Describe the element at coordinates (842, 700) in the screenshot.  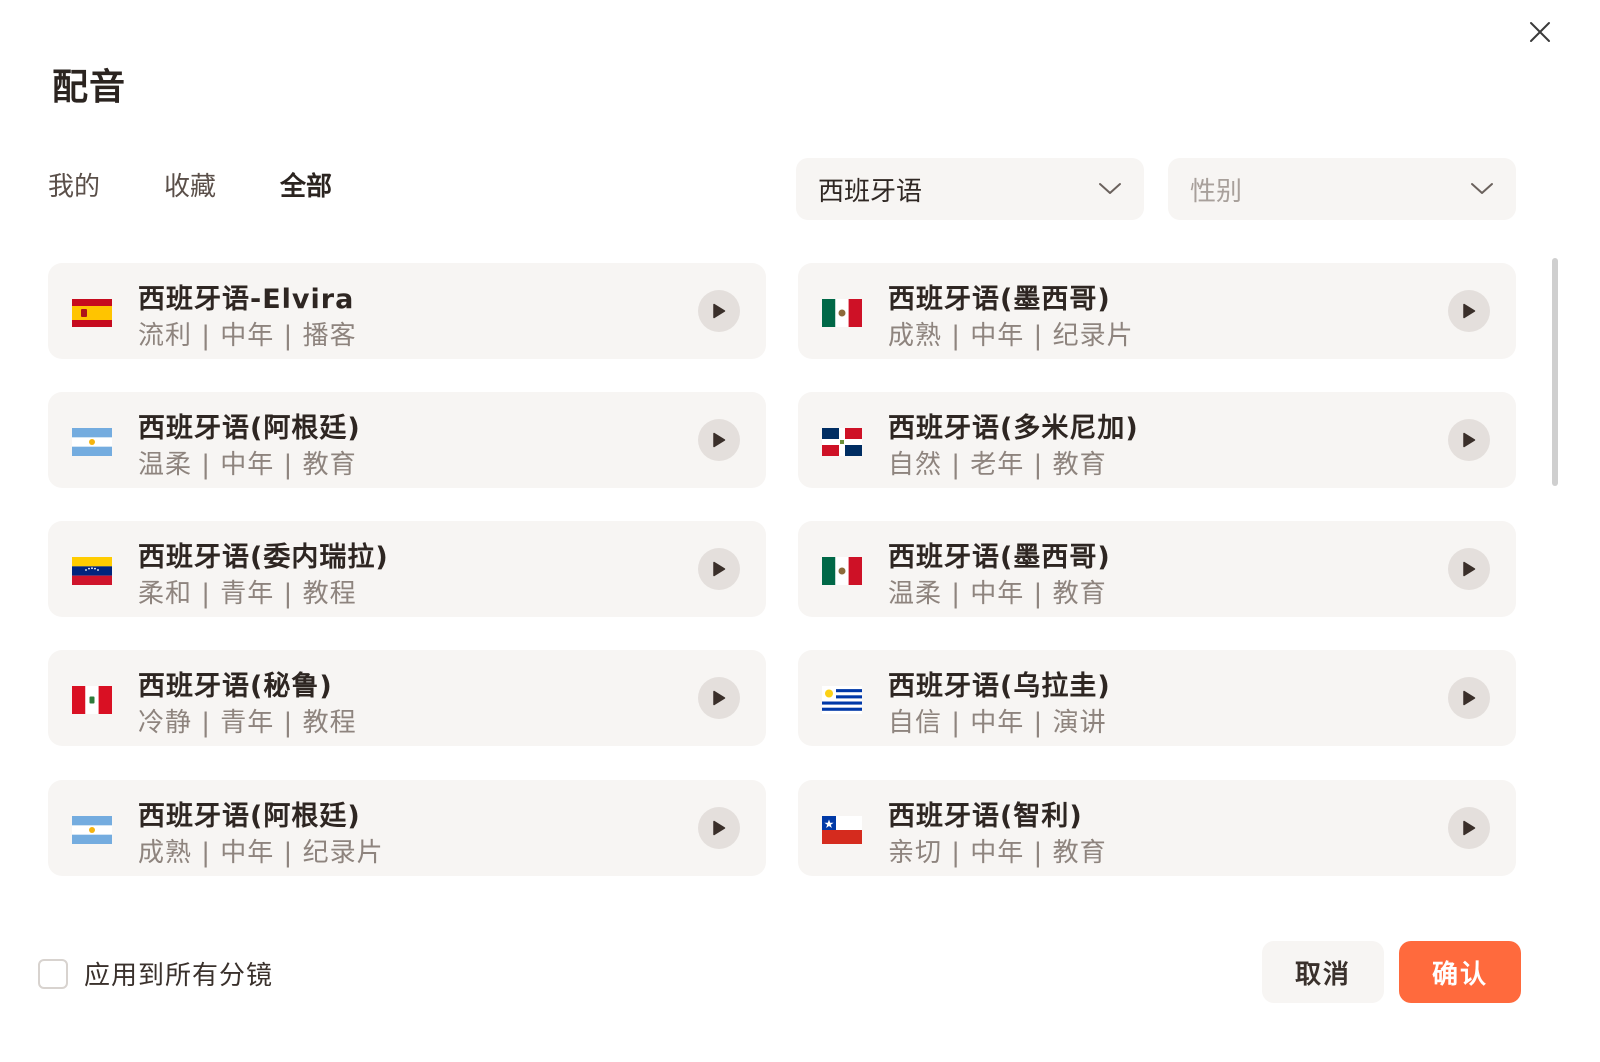
I see `uruguay-flag-icon` at that location.